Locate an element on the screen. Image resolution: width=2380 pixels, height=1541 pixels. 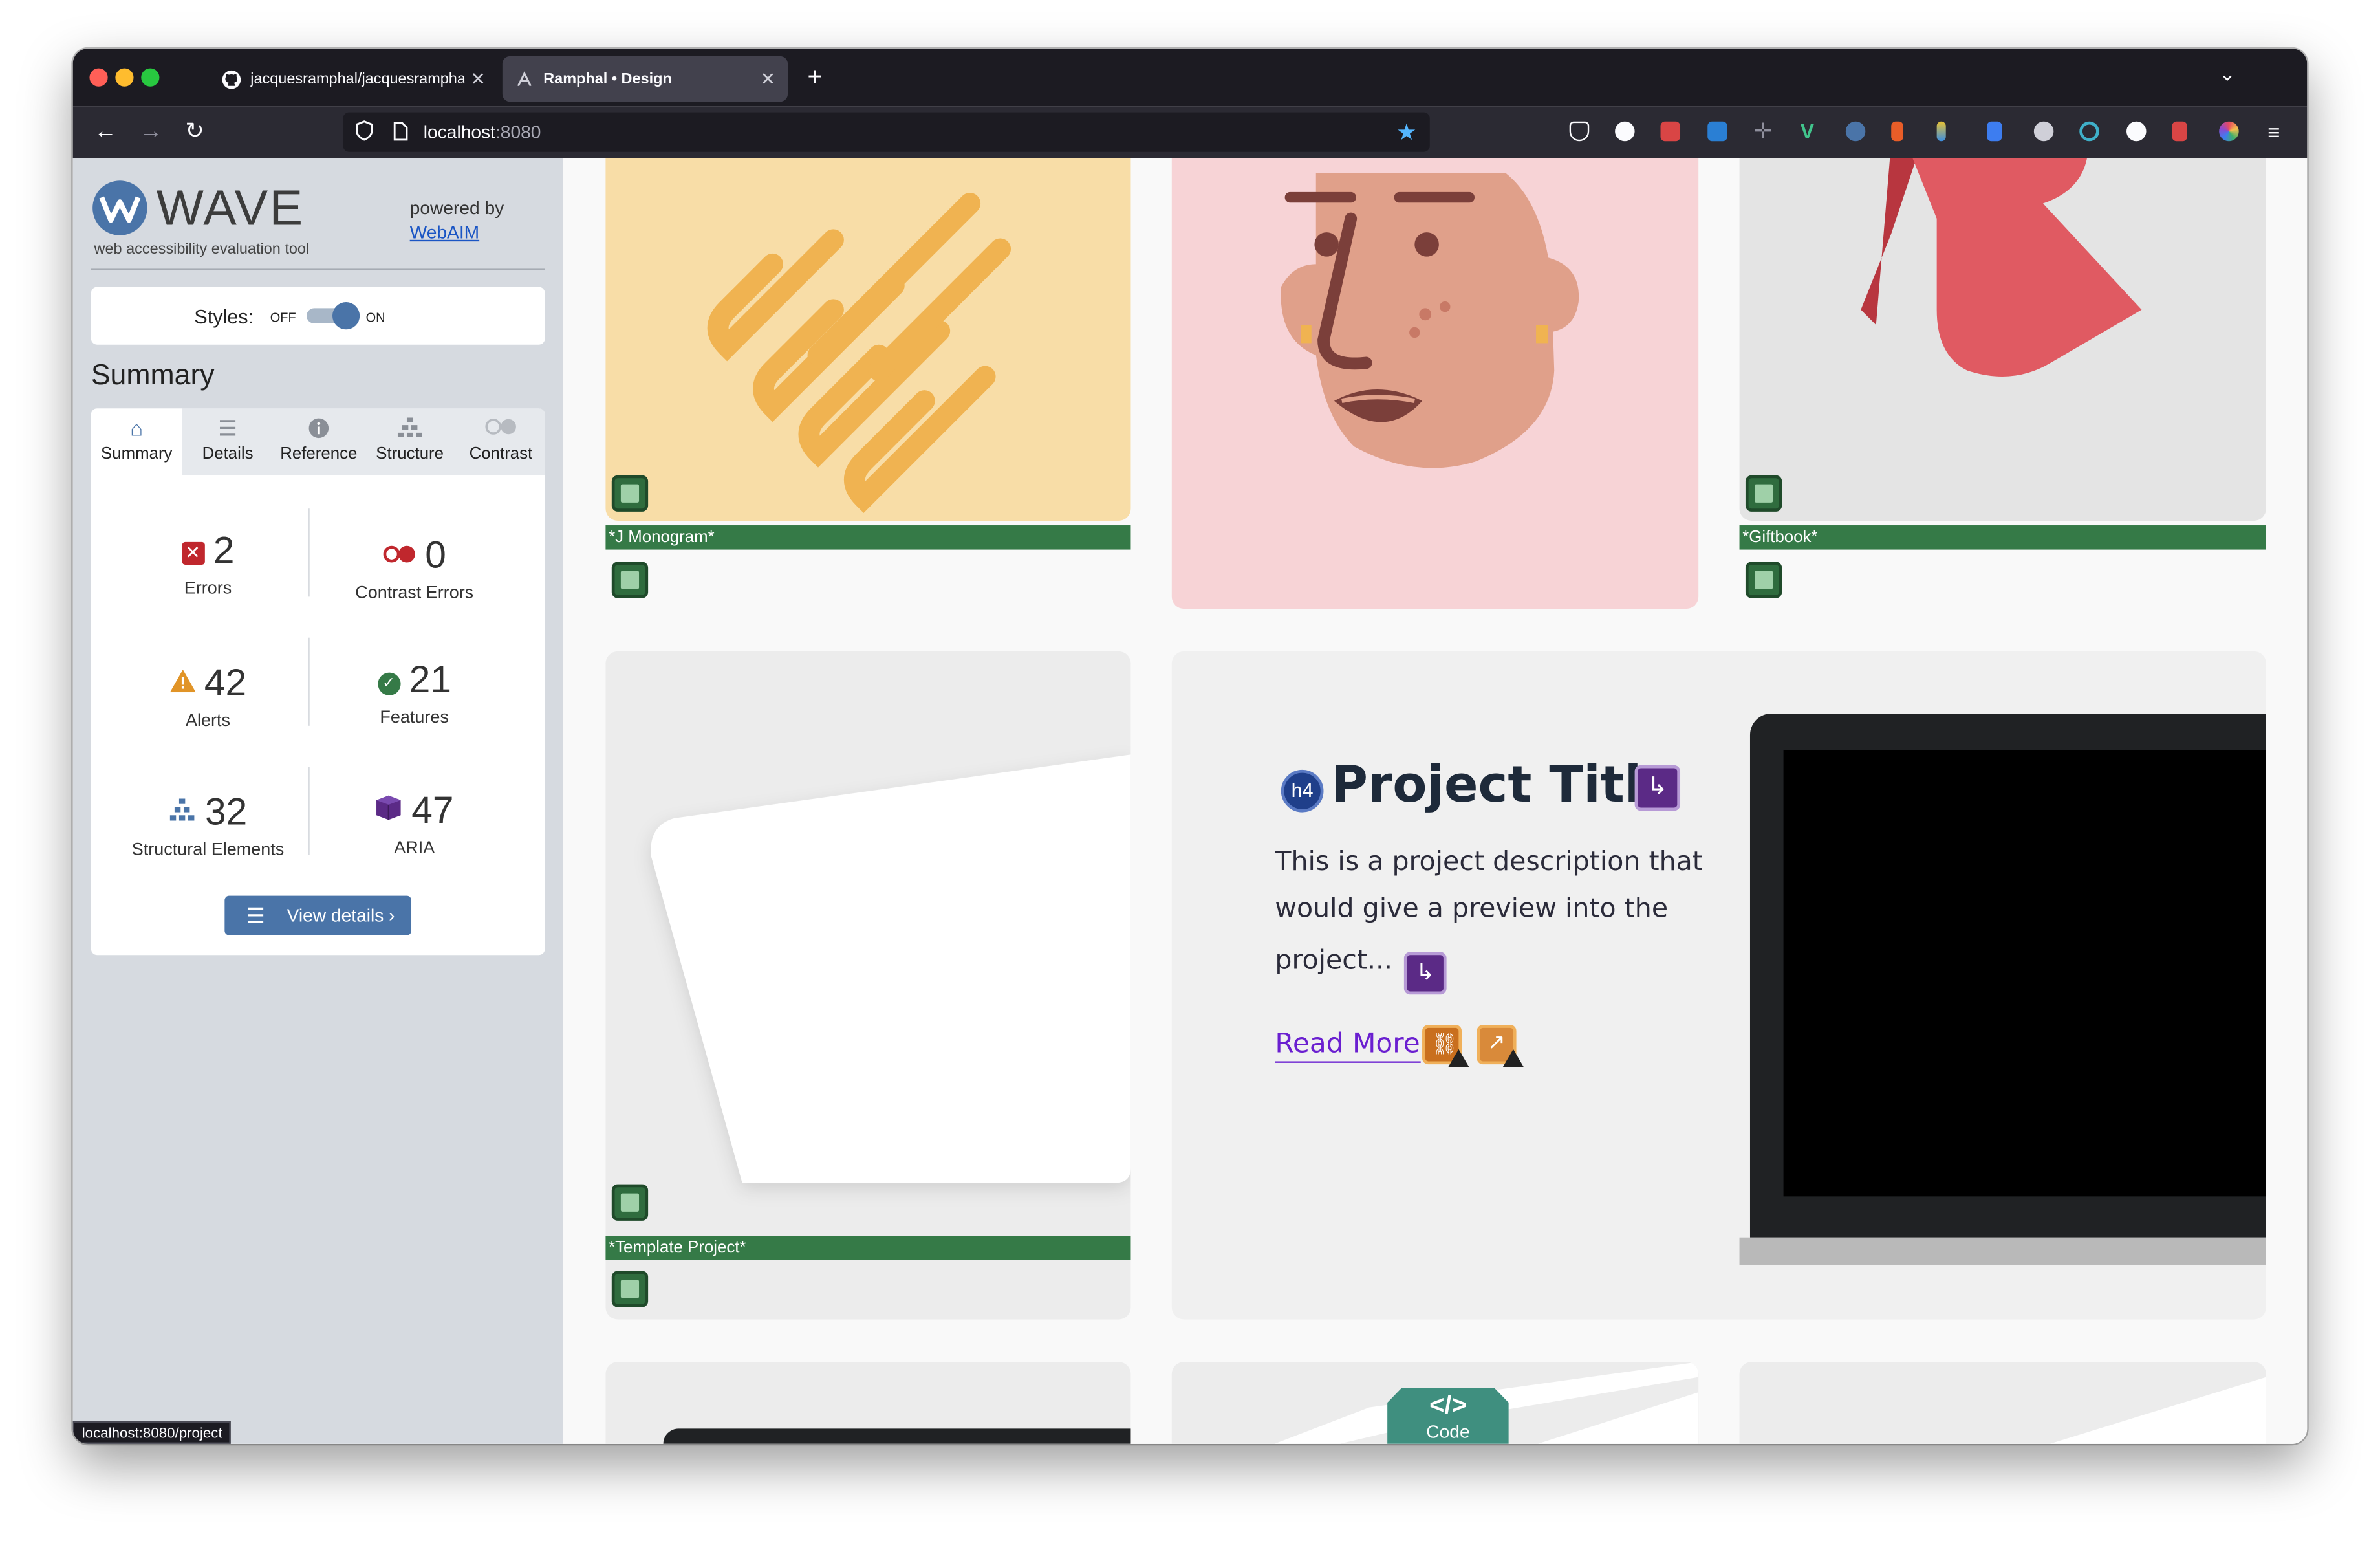
card-artwork is located at coordinates (2158, 1410).